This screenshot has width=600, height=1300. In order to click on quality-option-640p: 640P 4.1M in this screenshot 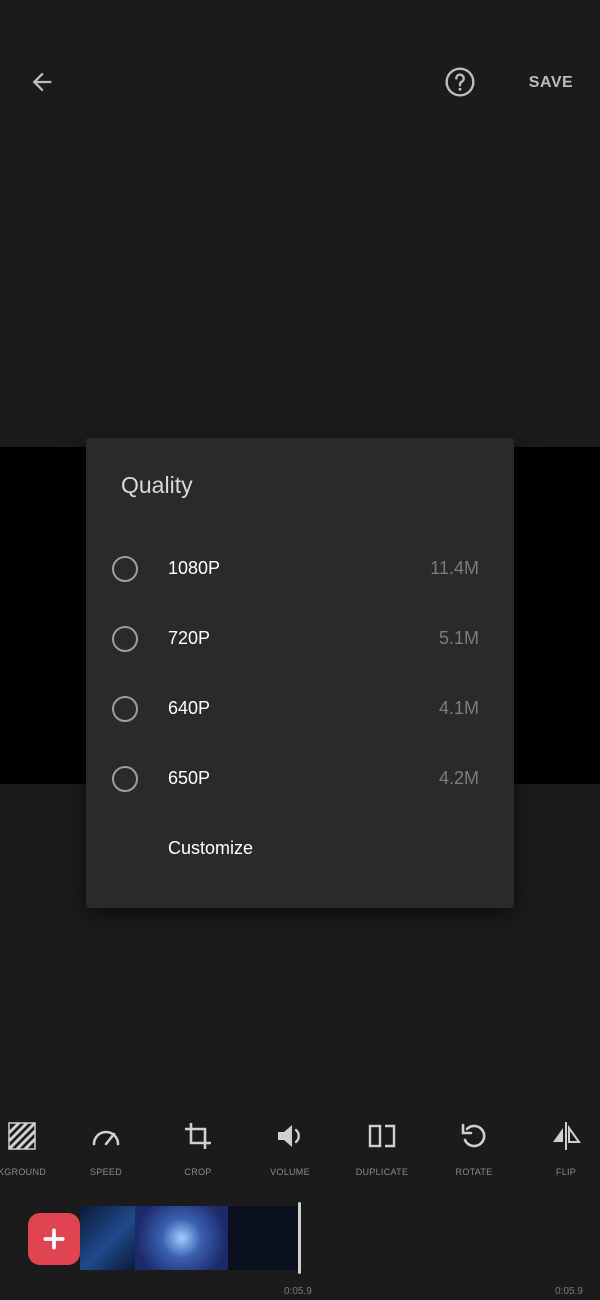, I will do `click(300, 709)`.